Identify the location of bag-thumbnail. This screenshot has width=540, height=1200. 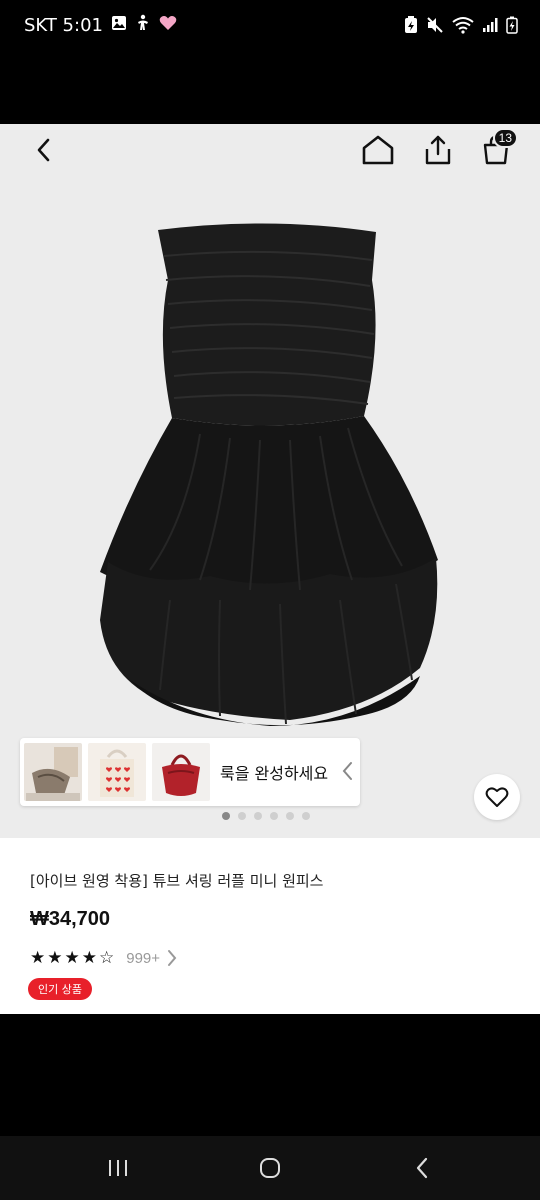
(53, 772).